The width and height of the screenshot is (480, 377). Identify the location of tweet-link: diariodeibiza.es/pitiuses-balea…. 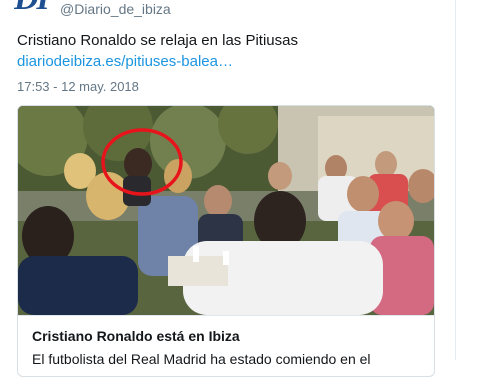
(125, 61).